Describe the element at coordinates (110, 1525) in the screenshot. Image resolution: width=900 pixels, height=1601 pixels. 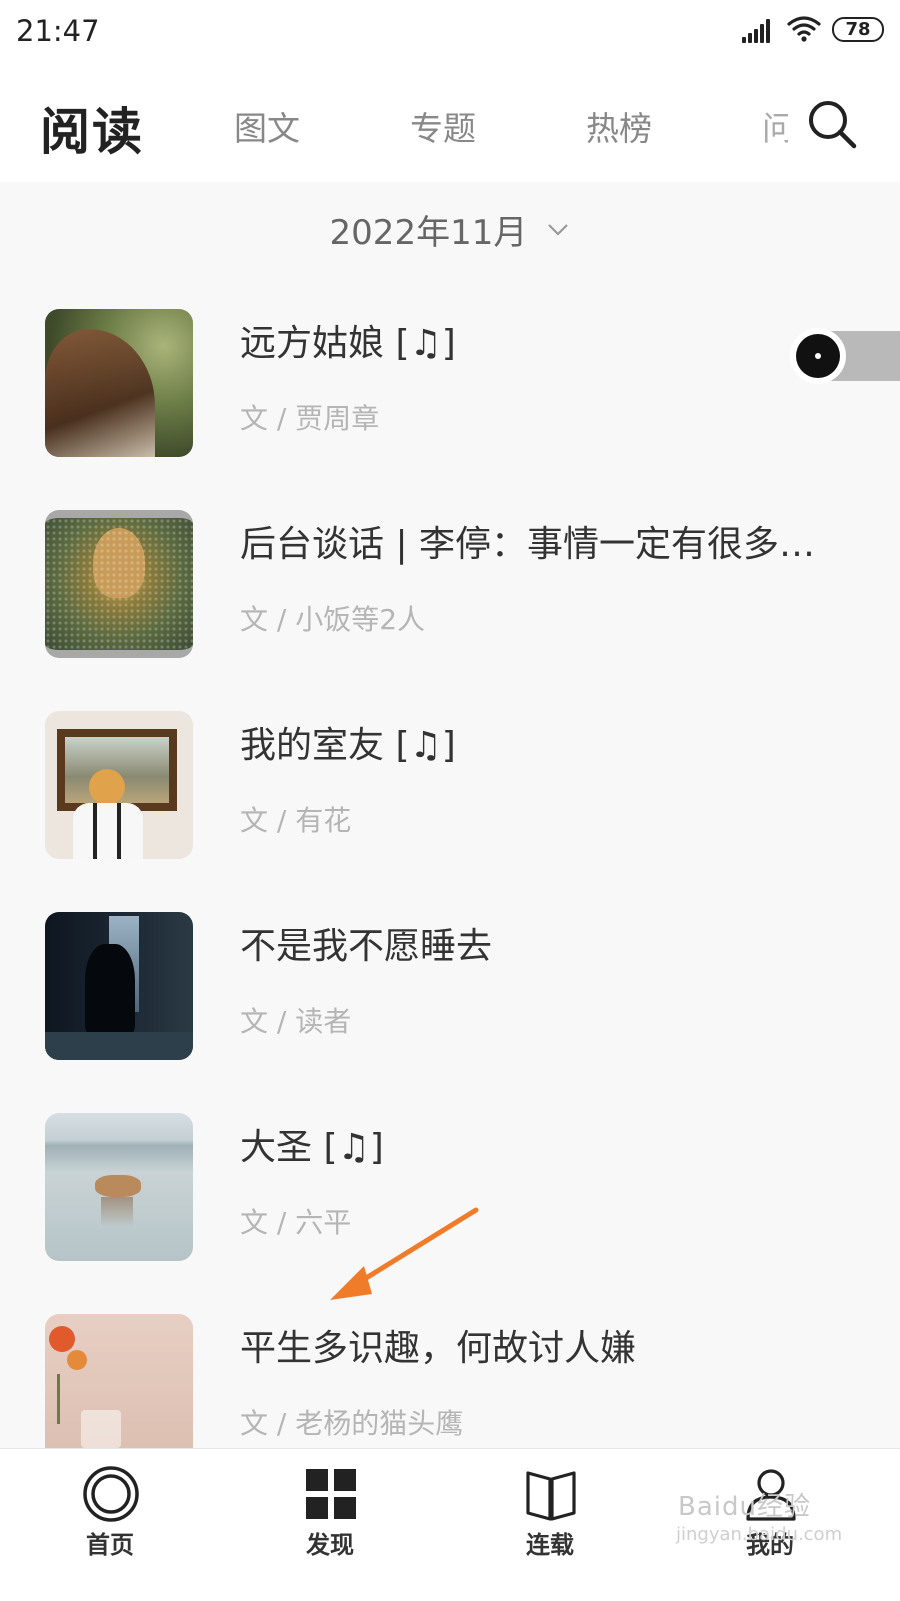
I see `nav-home: 首页` at that location.